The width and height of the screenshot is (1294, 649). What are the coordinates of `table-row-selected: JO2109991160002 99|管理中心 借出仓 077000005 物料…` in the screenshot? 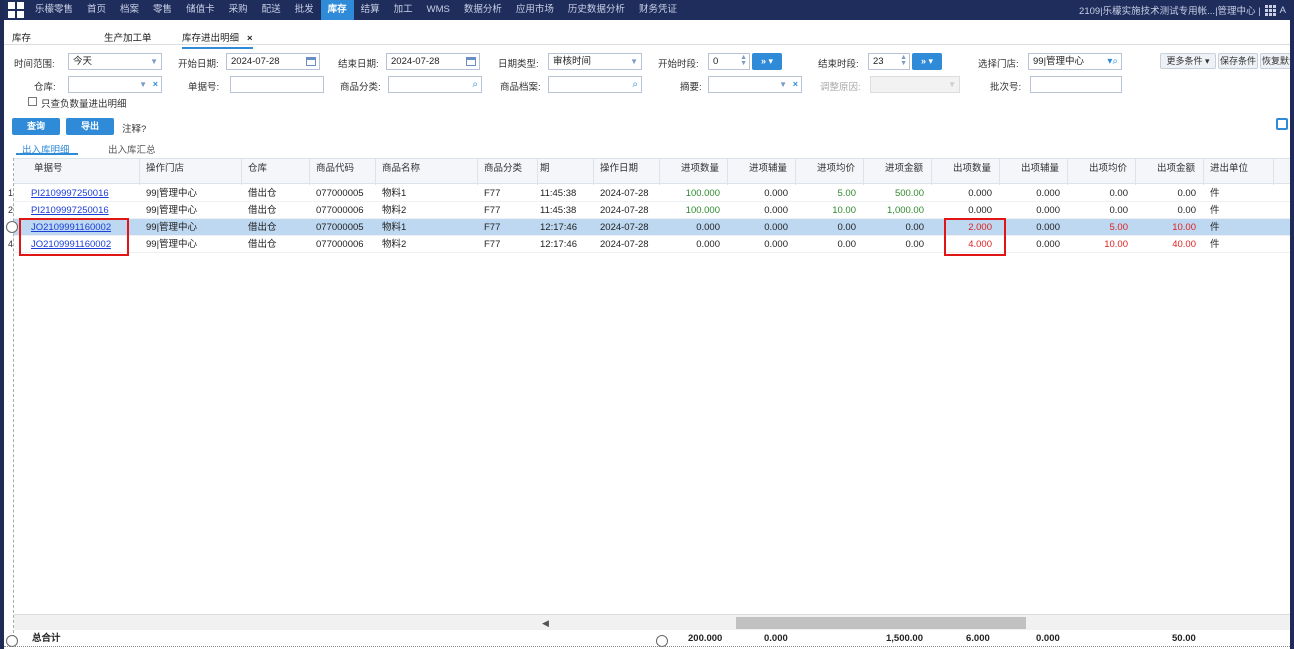 It's located at (652, 227).